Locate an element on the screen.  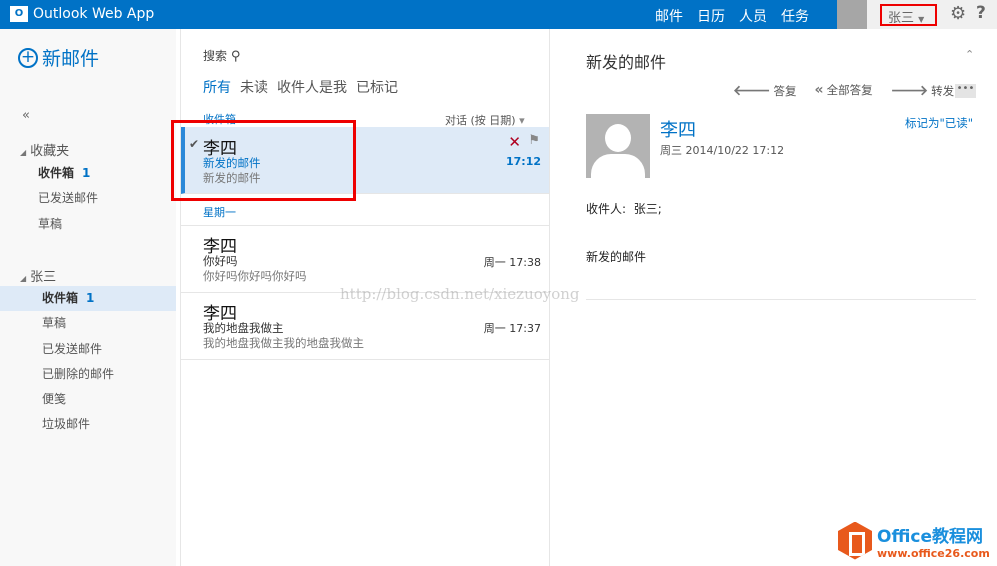
message-title: 新发的邮件 is located at coordinates (626, 62).